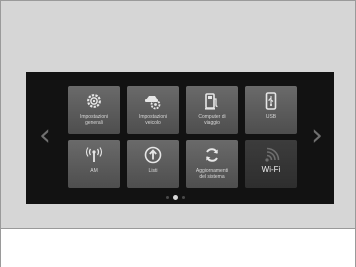 The height and width of the screenshot is (267, 356). I want to click on page-dot-active, so click(175, 197).